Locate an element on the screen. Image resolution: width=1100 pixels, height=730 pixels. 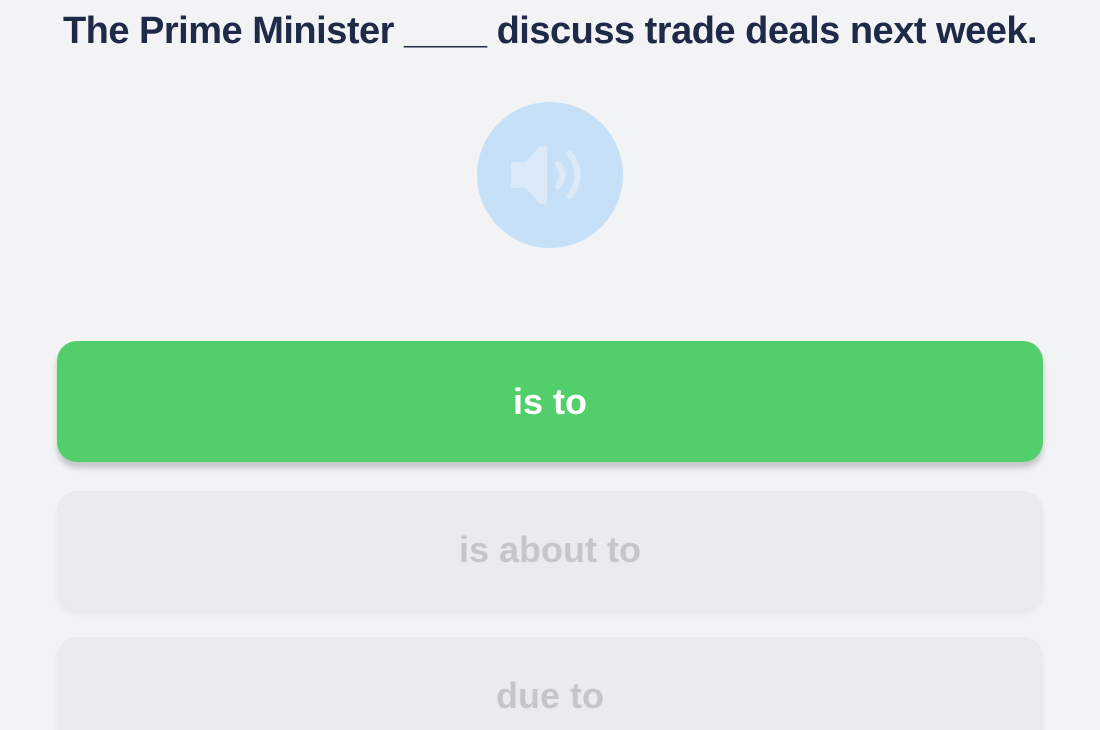
answer-option-label: is about to is located at coordinates (550, 549).